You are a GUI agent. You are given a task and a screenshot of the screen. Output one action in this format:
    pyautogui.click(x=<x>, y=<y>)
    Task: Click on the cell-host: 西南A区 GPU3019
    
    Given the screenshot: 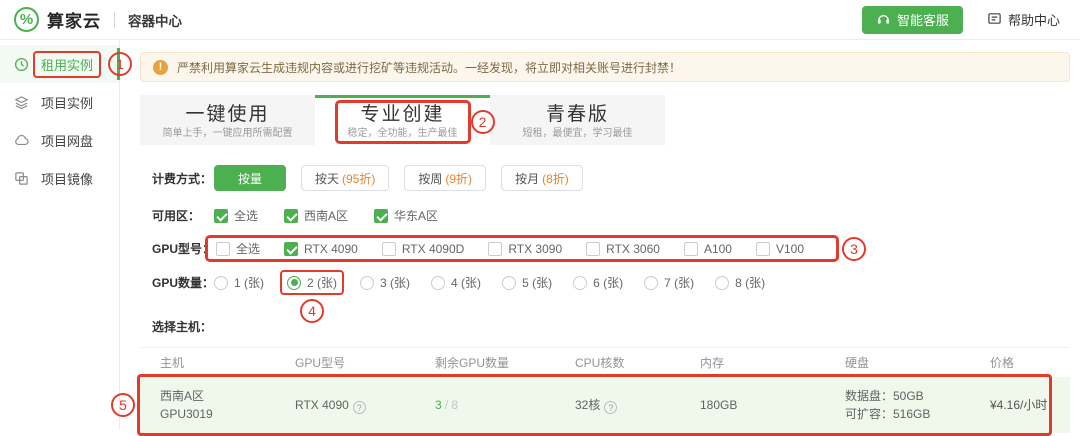 What is the action you would take?
    pyautogui.click(x=207, y=405)
    